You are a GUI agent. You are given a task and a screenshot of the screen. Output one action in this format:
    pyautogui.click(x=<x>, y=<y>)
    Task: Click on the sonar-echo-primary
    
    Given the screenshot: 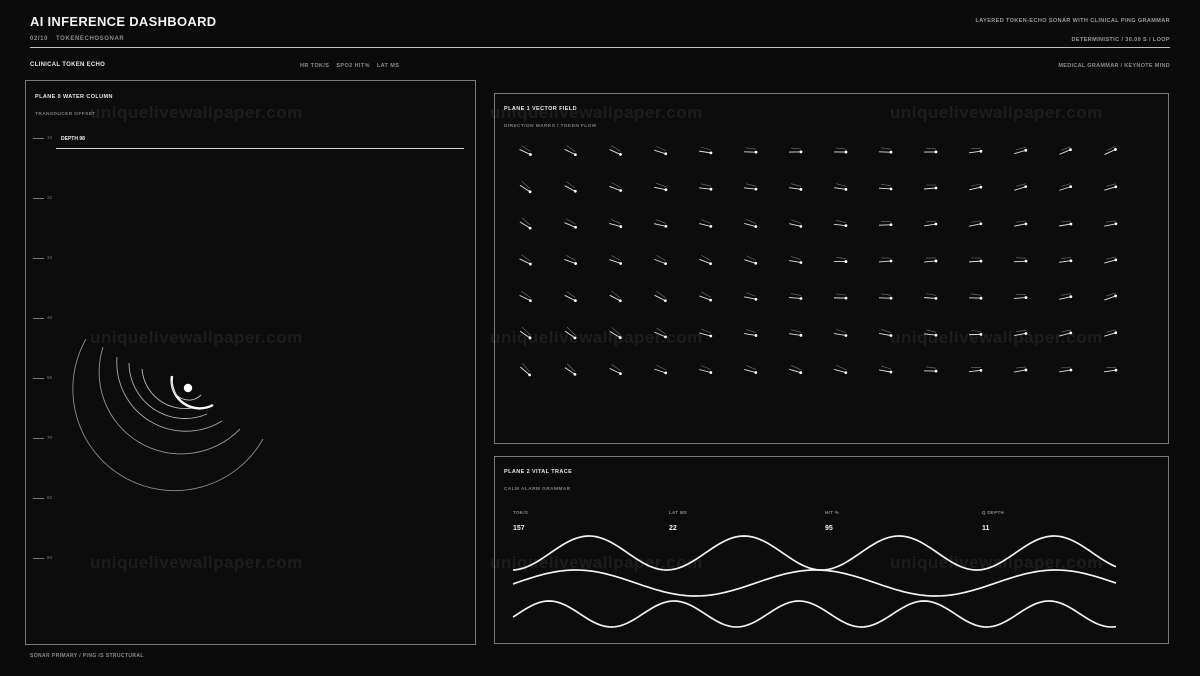 What is the action you would take?
    pyautogui.click(x=192, y=392)
    